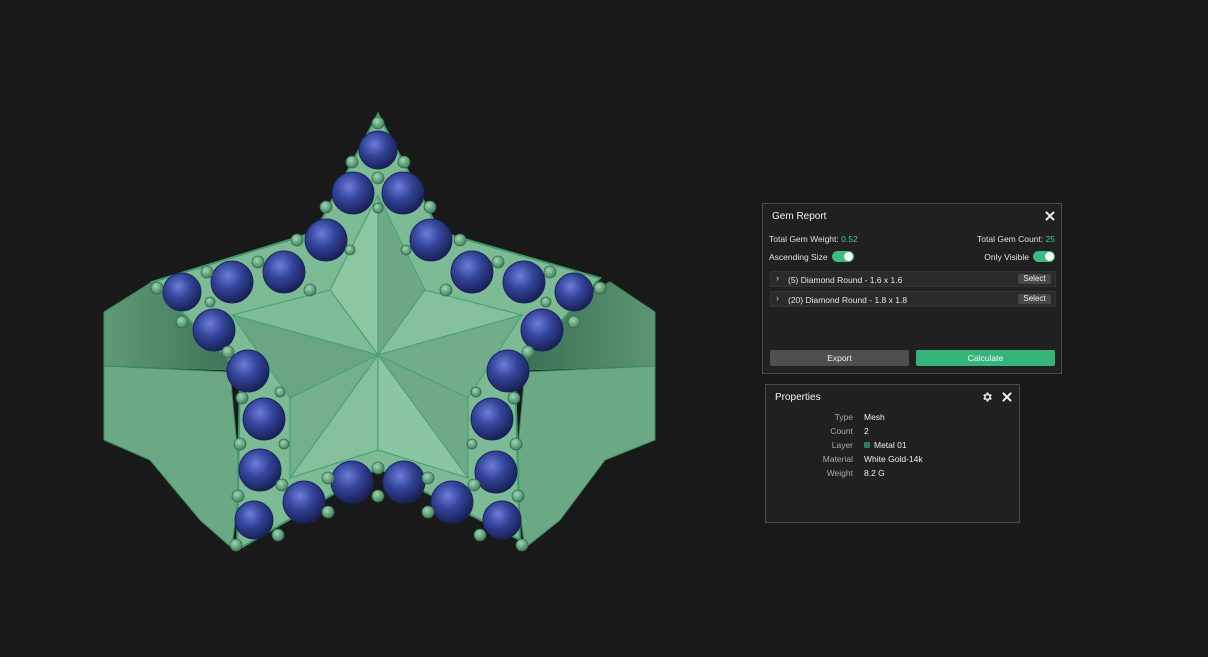 Image resolution: width=1208 pixels, height=657 pixels. I want to click on property-key: Type, so click(843, 417).